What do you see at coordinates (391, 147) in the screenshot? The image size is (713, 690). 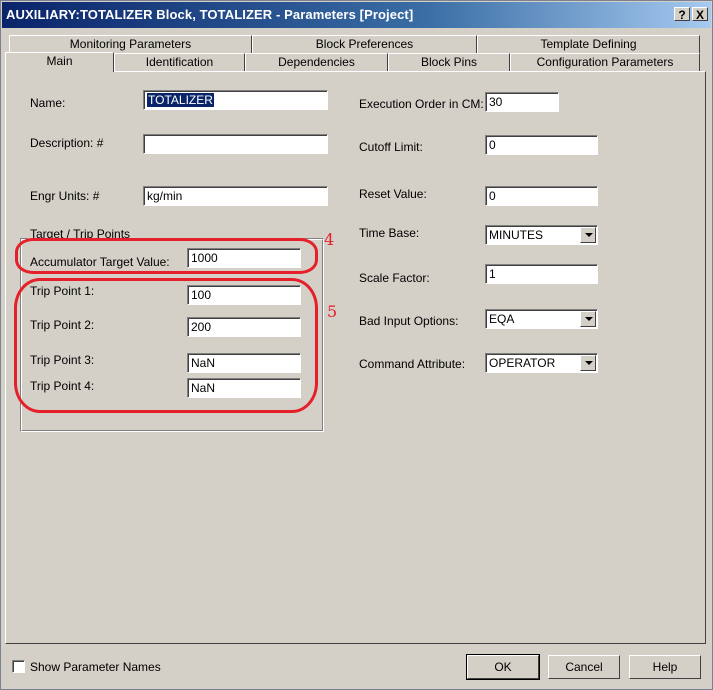 I see `cutoff-limit-label: Cutoff Limit:` at bounding box center [391, 147].